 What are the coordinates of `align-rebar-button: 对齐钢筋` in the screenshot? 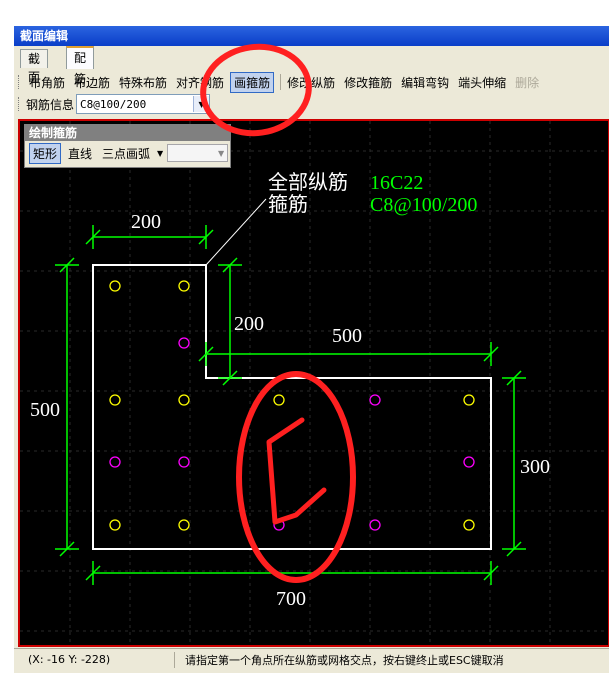 It's located at (200, 82).